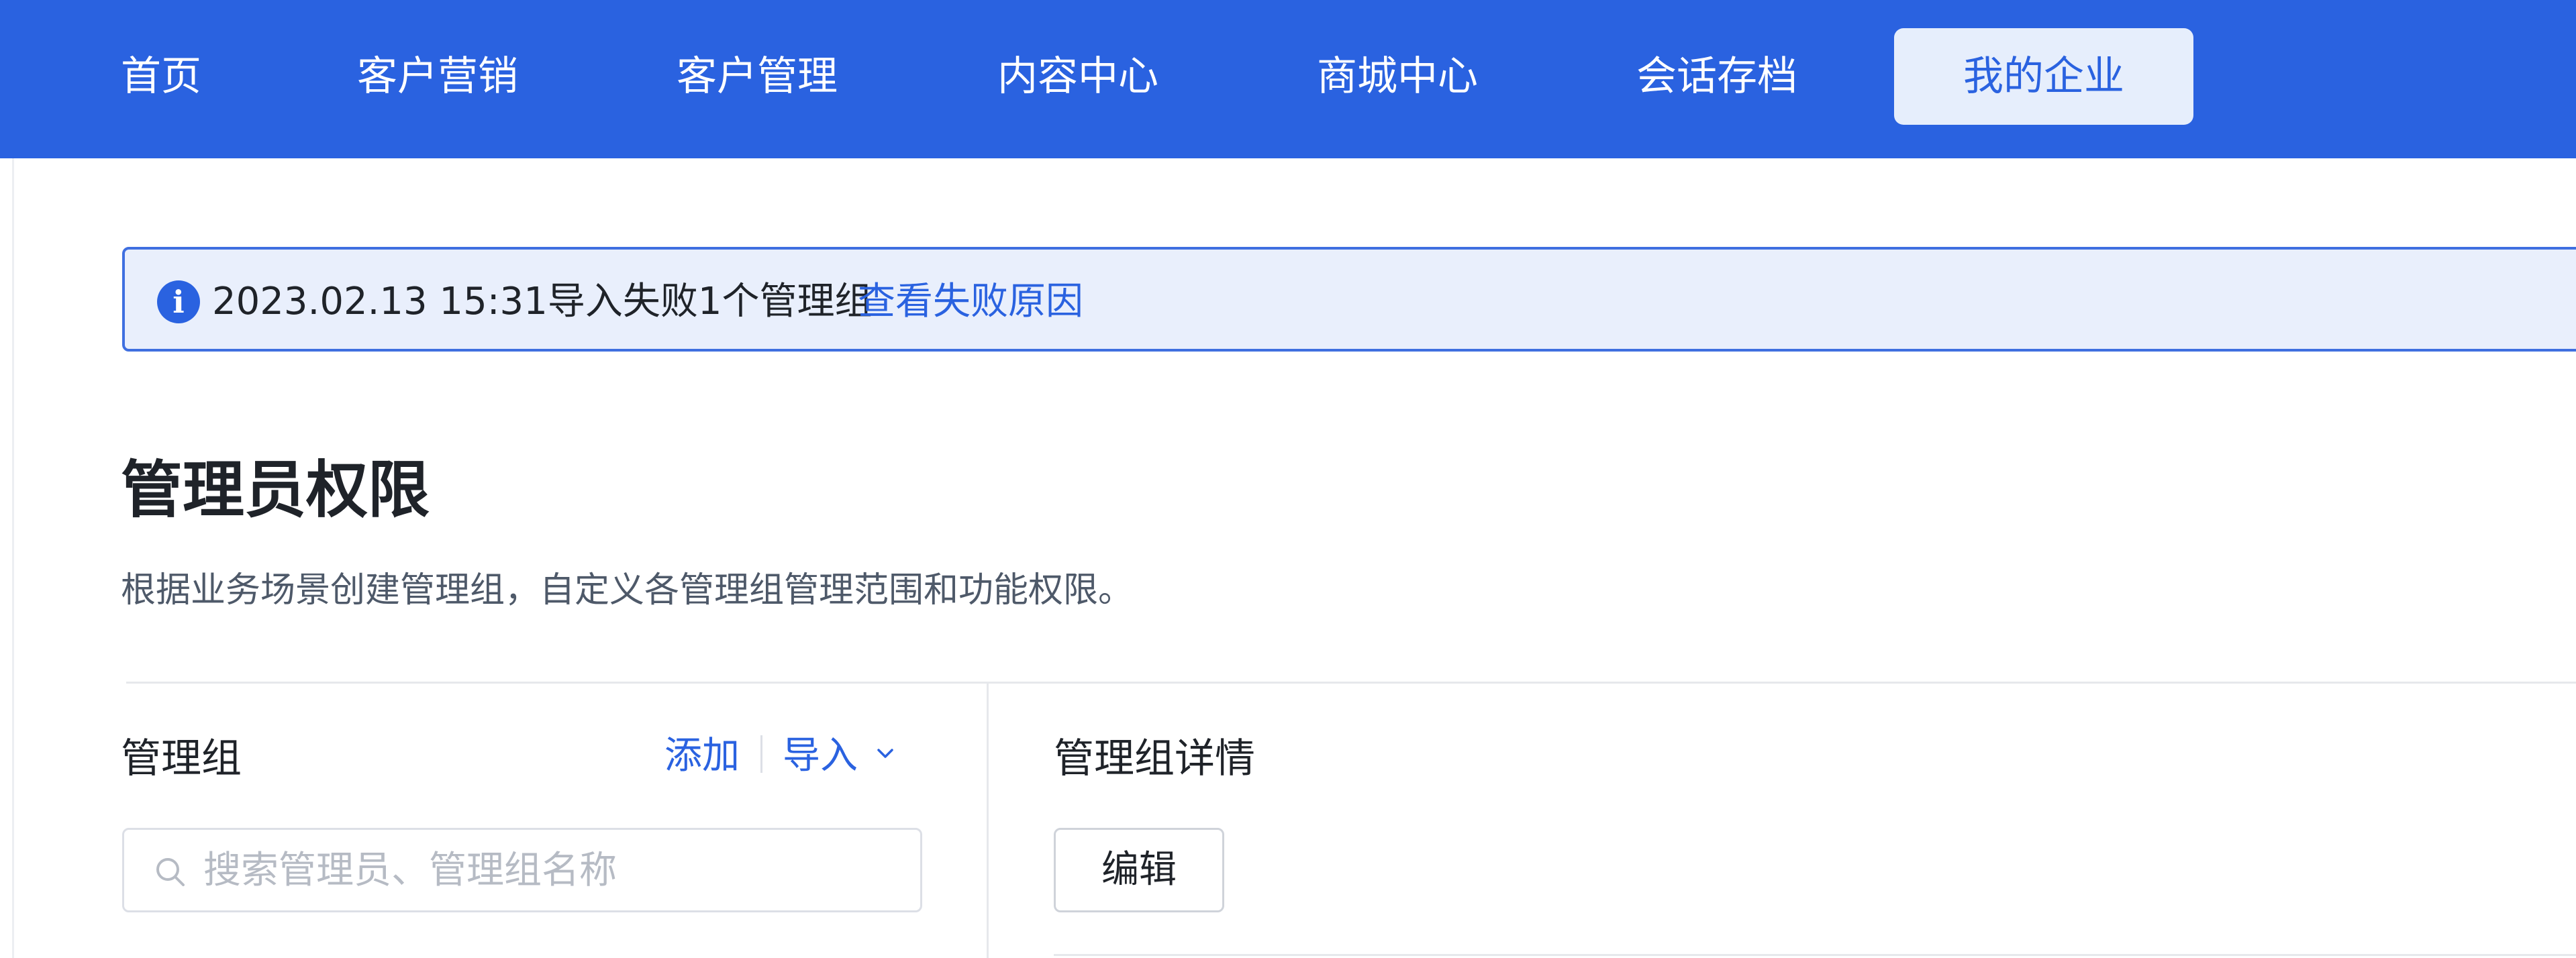 This screenshot has width=2576, height=958. Describe the element at coordinates (820, 756) in the screenshot. I see `import-button: 导入` at that location.